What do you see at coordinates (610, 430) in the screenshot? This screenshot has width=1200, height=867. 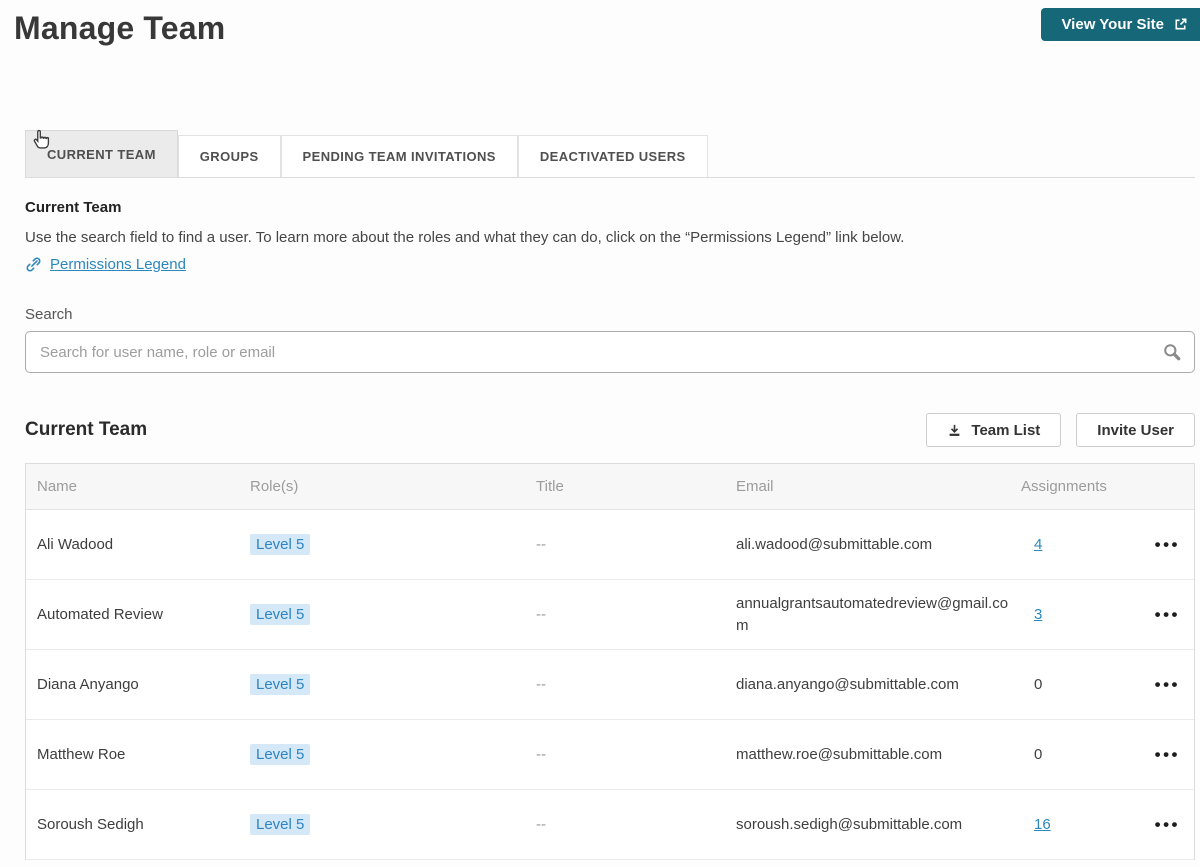 I see `team-section-head: Current Team Team List Invite User` at bounding box center [610, 430].